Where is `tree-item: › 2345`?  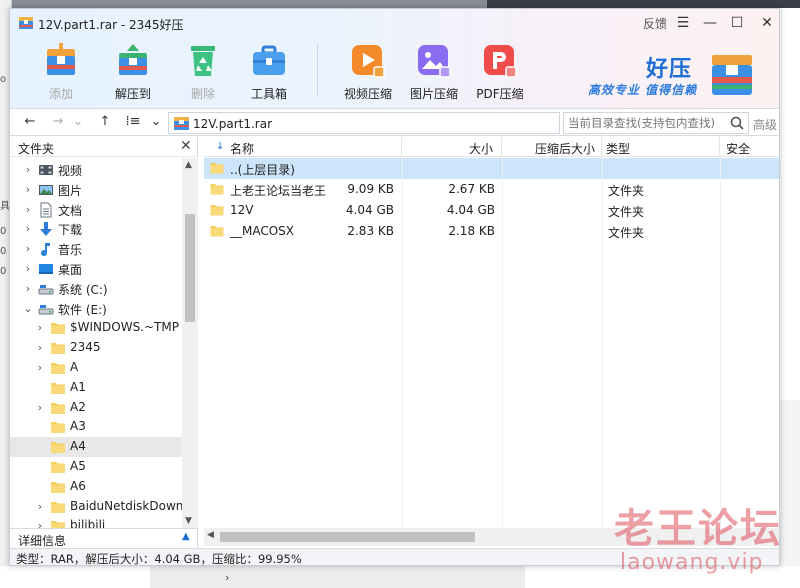
tree-item: › 2345 is located at coordinates (96, 348).